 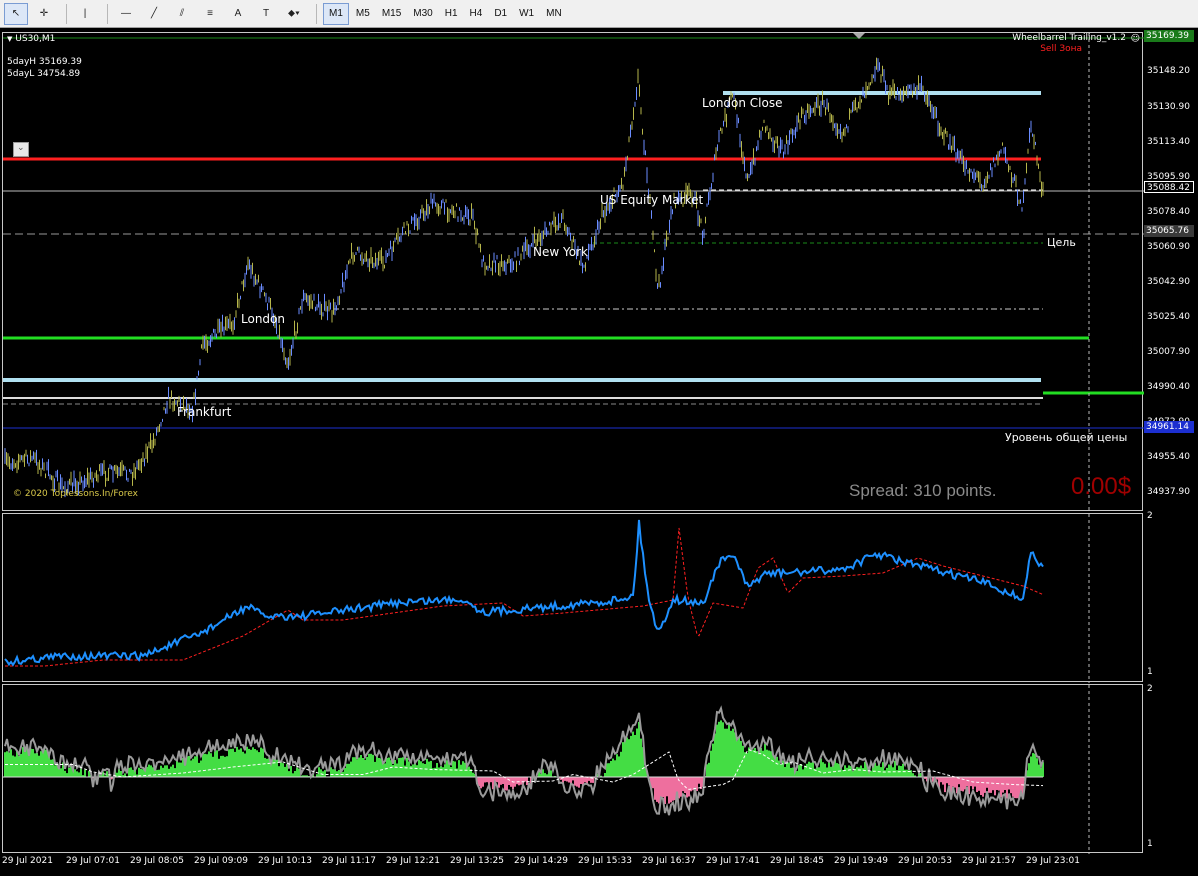 I want to click on horizontal-line-button: —, so click(x=126, y=14).